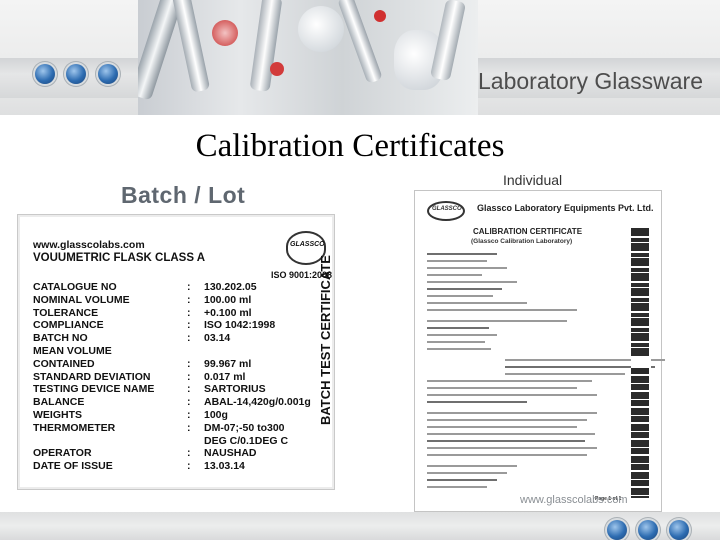 The width and height of the screenshot is (720, 540). I want to click on row-value: SARTORIUS, so click(235, 389).